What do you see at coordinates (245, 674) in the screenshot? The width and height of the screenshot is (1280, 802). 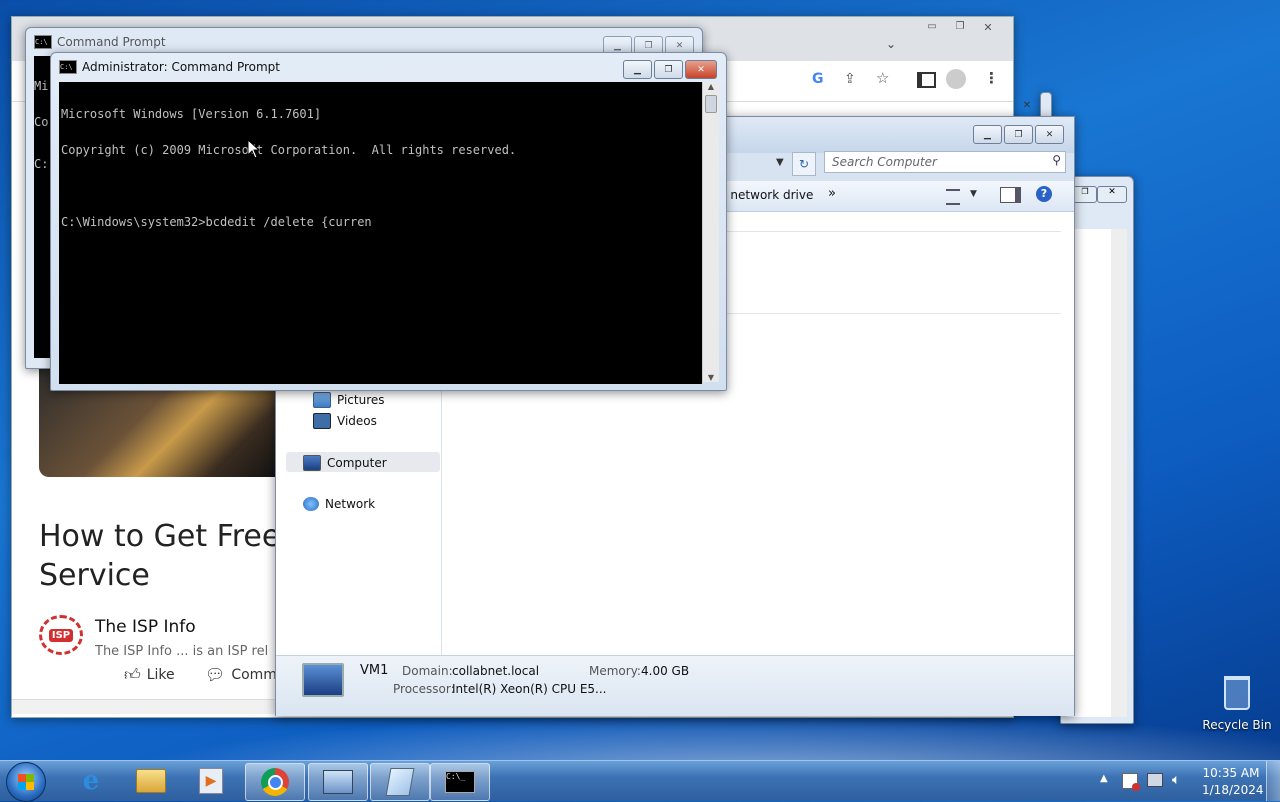 I see `comment-button: 💬︎ Comme` at bounding box center [245, 674].